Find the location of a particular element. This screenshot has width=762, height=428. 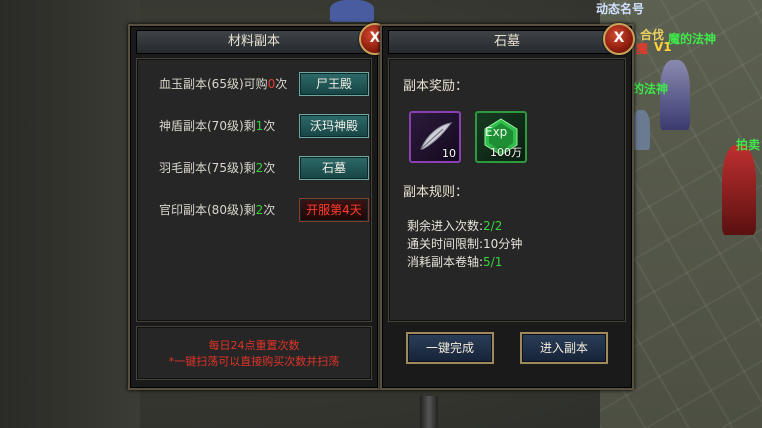

row-label: 羽毛副本(75级)剩 is located at coordinates (207, 168).